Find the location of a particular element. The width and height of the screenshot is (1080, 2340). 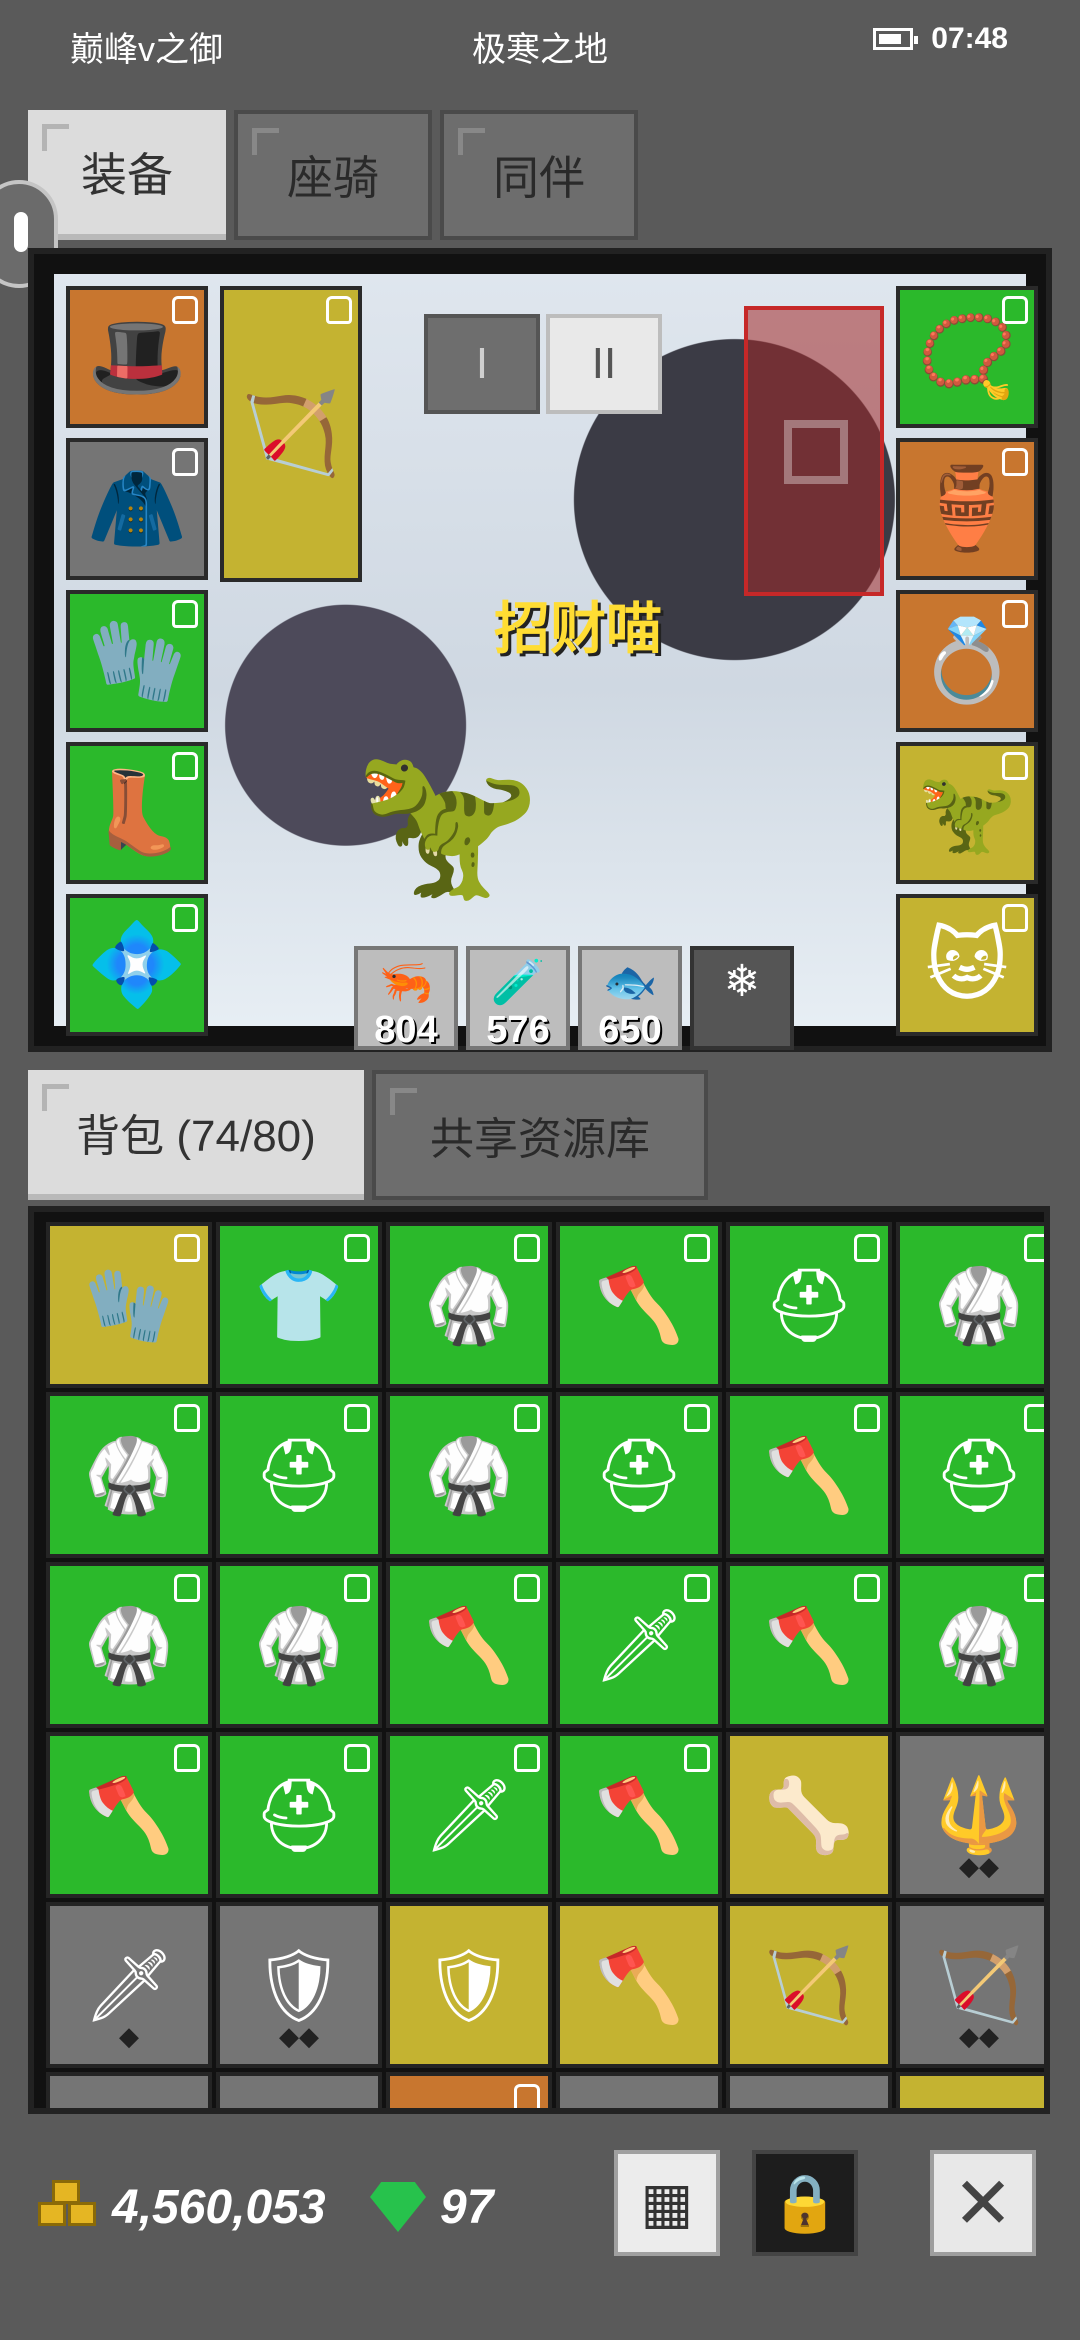

inventory-slot: 🪨 is located at coordinates (129, 2090).